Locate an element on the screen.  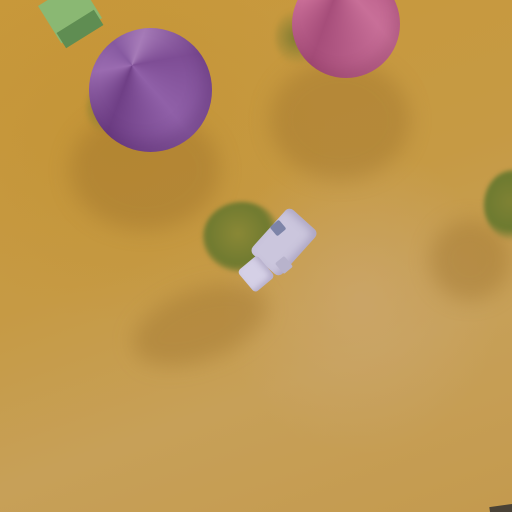
dark-corner-object is located at coordinates (500, 507).